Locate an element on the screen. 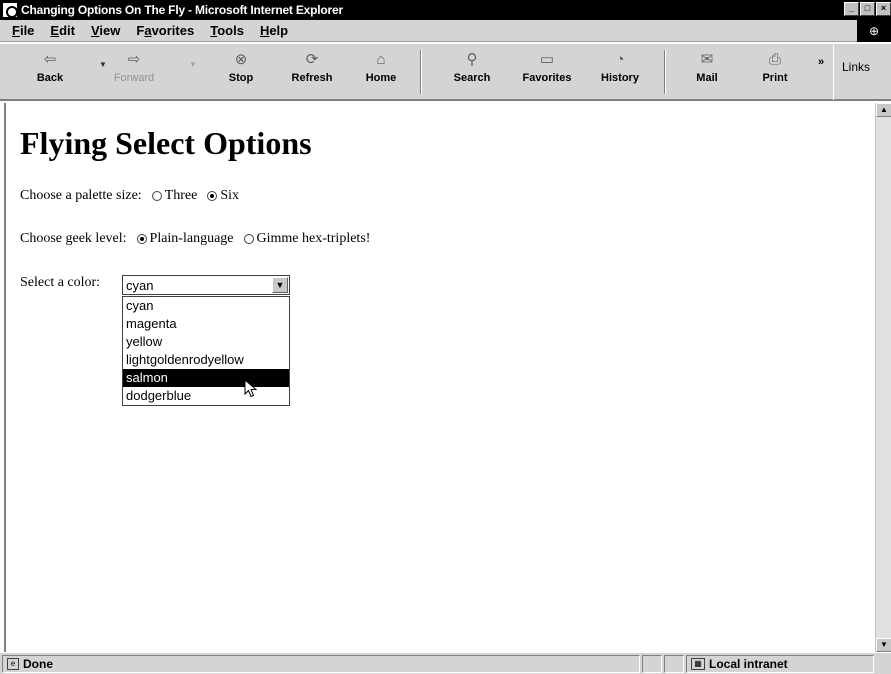  mail-label: Mail is located at coordinates (707, 78).